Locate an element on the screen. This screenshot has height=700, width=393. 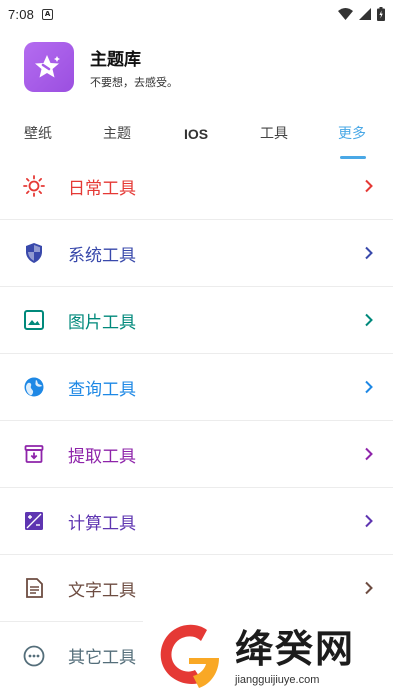
list-item-label: 文字工具 is located at coordinates (102, 590).